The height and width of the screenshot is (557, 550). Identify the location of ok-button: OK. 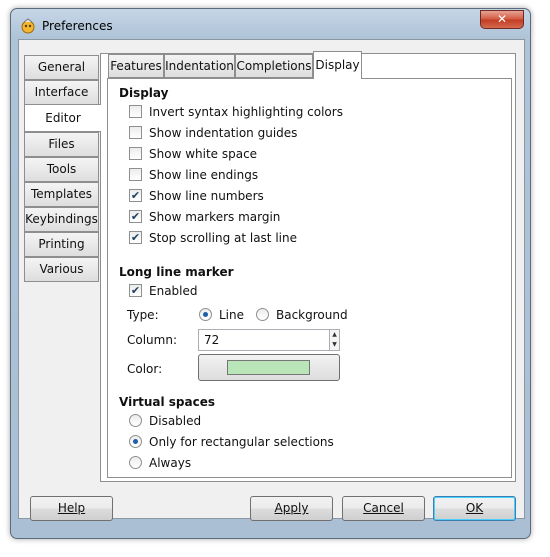
(474, 508).